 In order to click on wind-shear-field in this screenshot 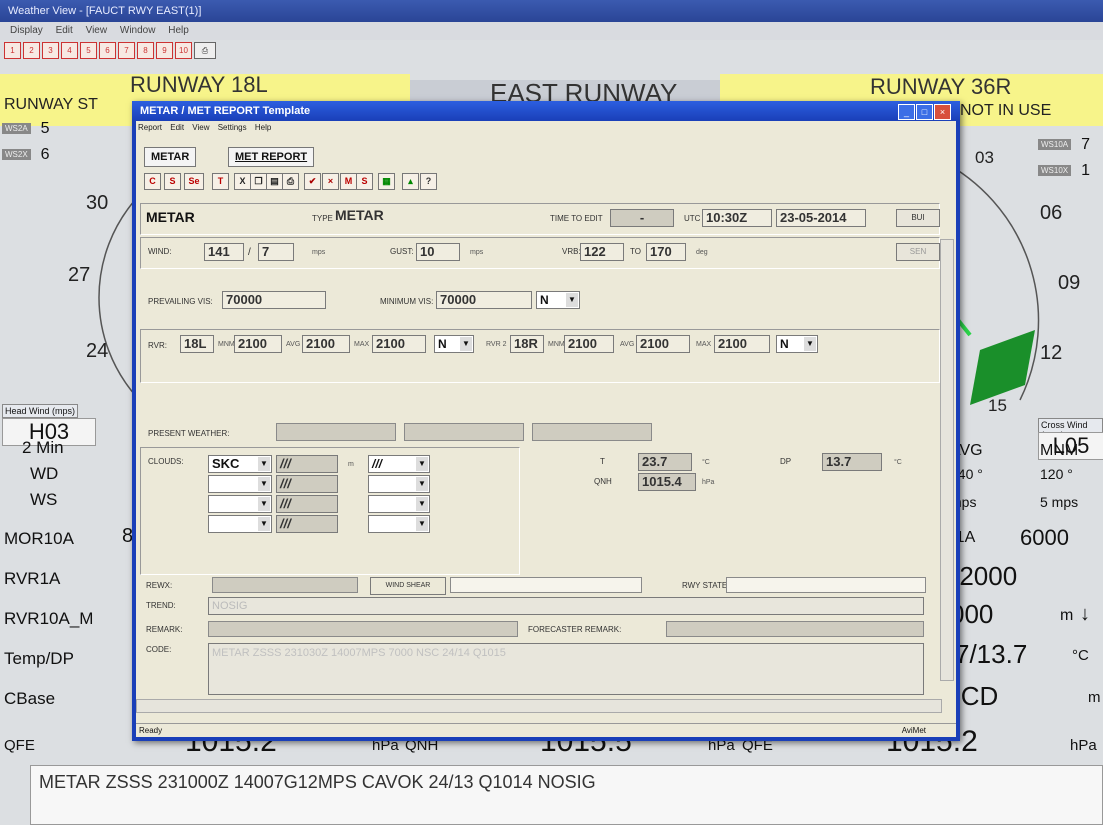, I will do `click(546, 585)`.